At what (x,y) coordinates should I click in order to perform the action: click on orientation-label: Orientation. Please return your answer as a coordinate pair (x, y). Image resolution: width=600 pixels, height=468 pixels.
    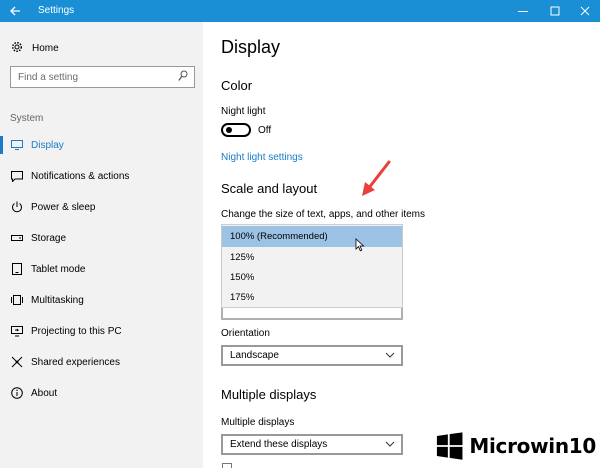
    Looking at the image, I should click on (245, 333).